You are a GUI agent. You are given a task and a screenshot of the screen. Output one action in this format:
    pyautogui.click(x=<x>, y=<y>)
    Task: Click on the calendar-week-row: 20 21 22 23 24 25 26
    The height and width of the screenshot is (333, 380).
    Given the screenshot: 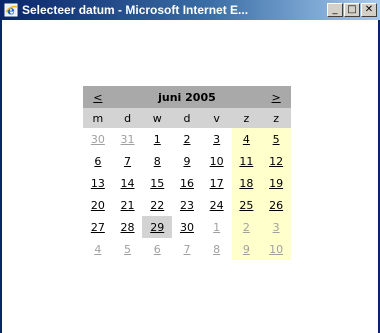 What is the action you would take?
    pyautogui.click(x=187, y=205)
    